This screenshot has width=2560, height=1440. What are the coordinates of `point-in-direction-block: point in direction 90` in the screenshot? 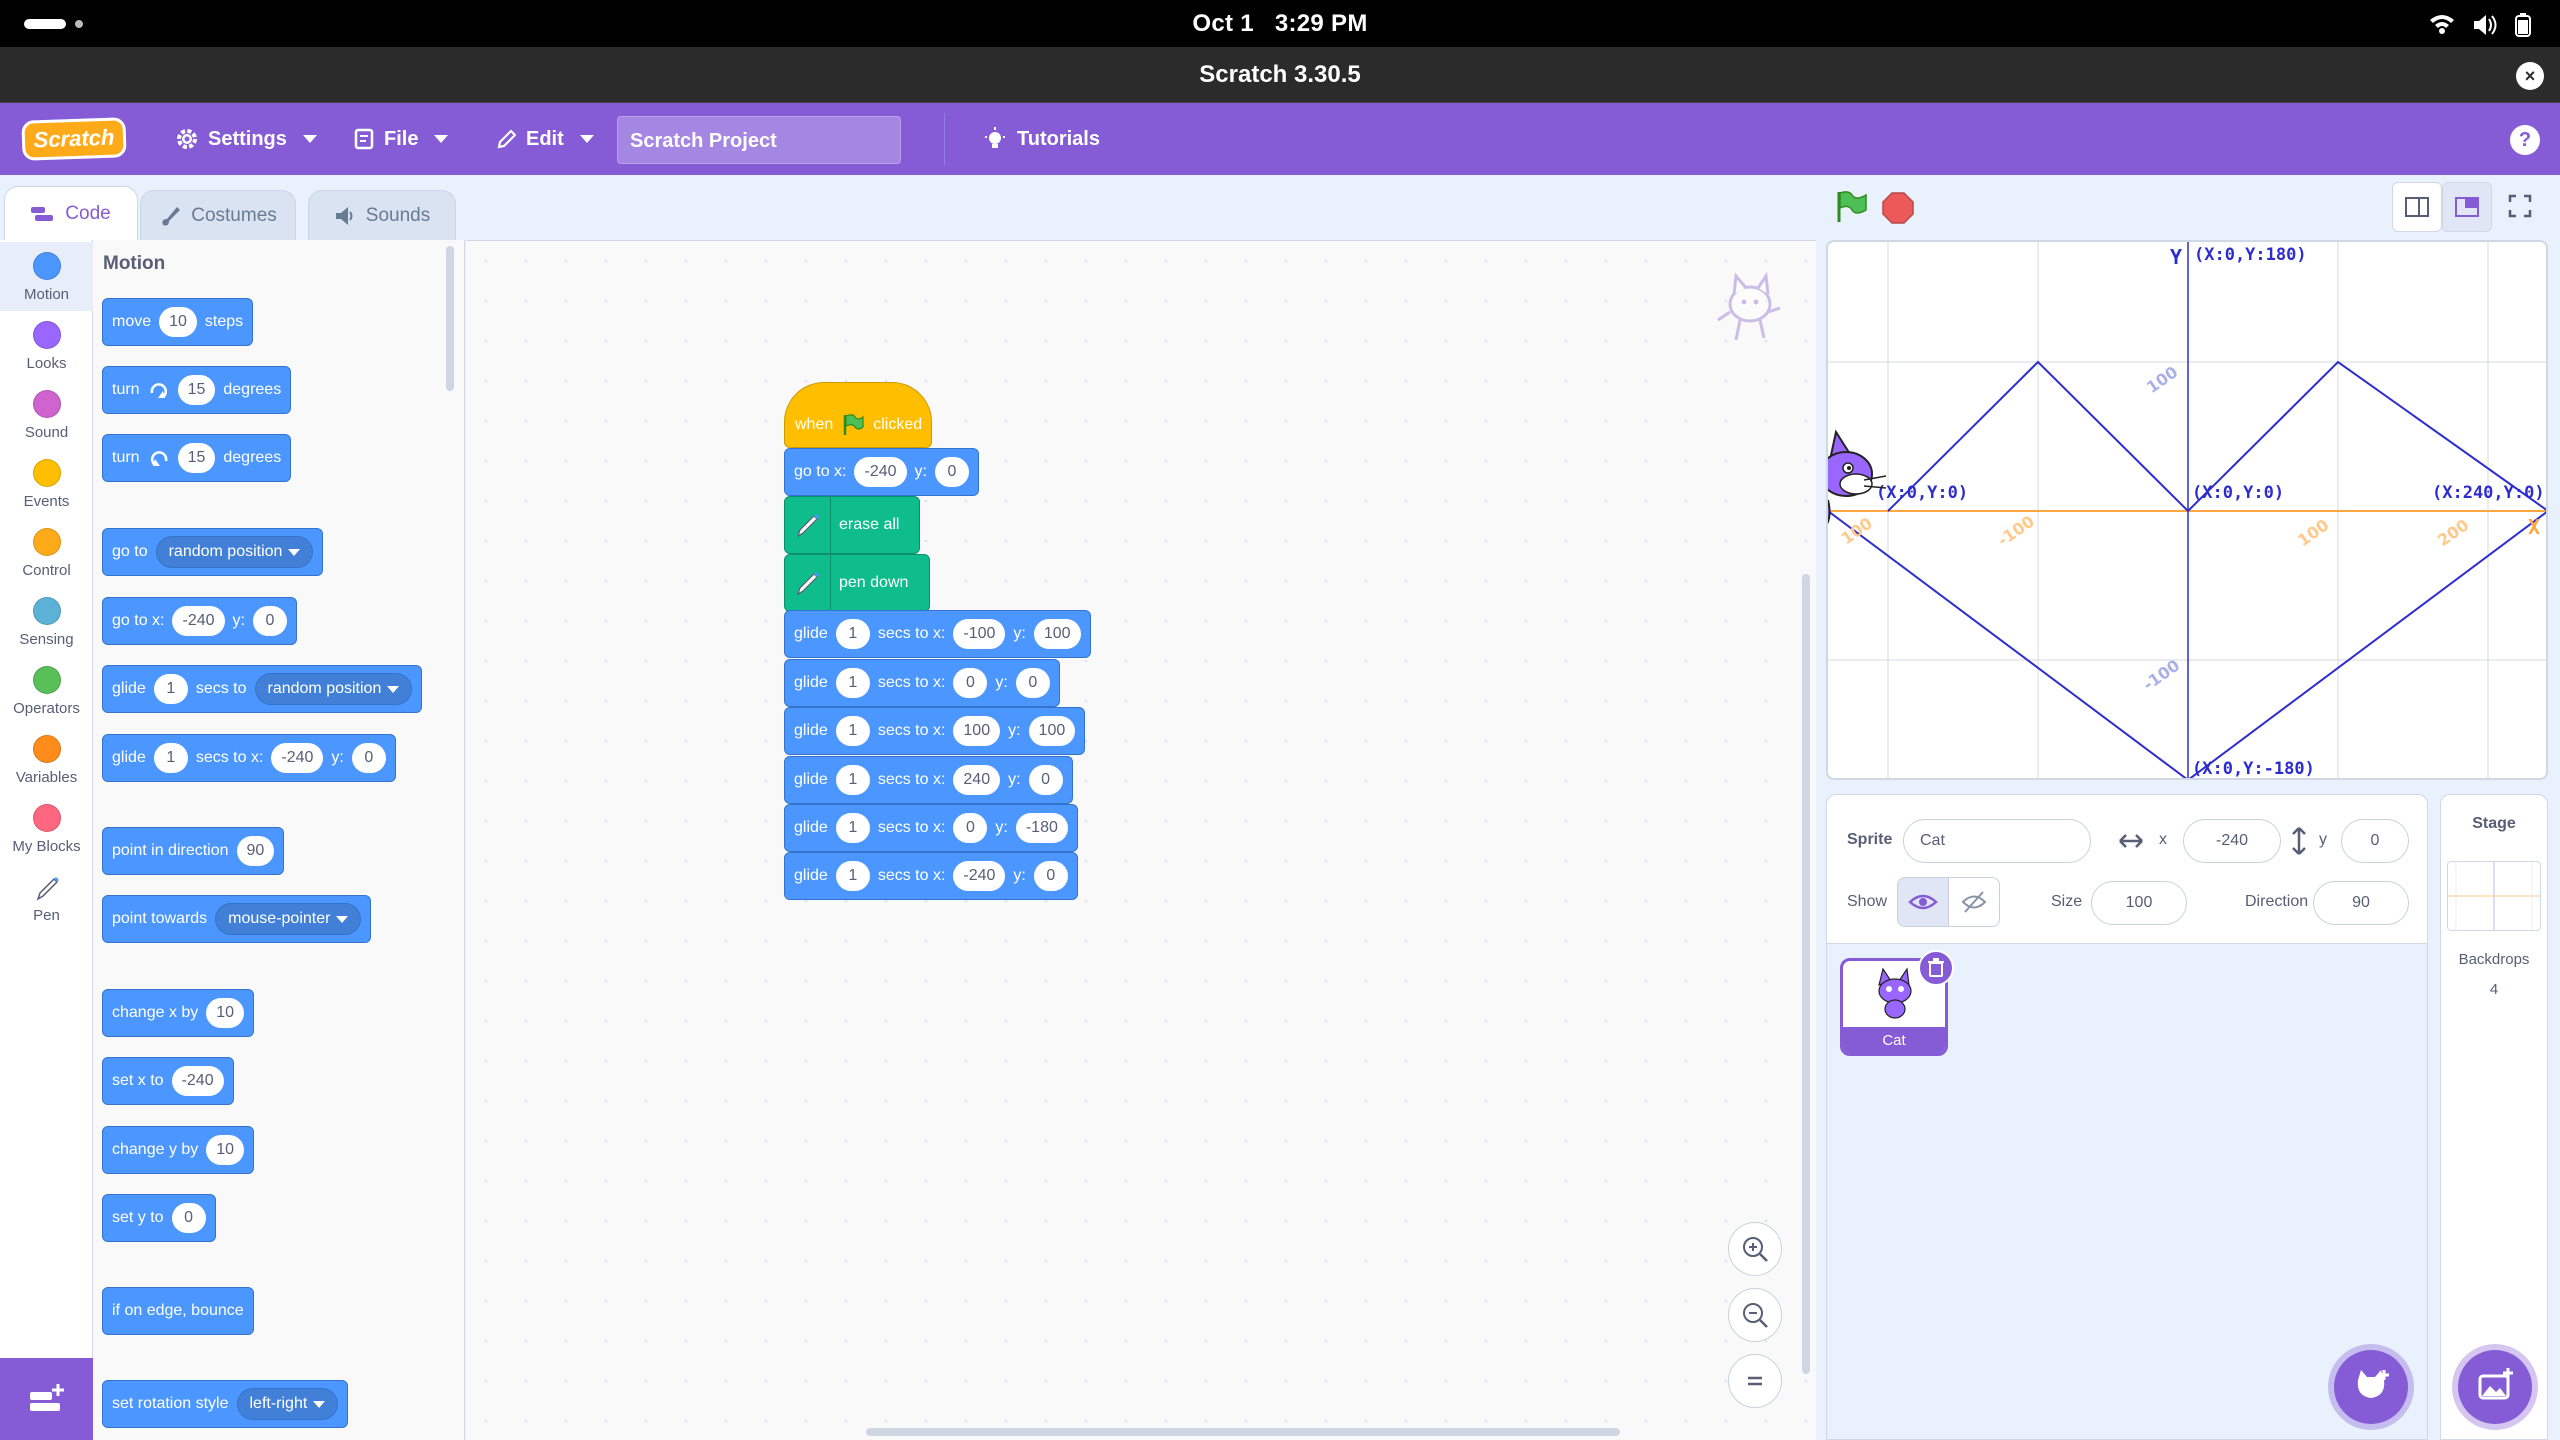 It's located at (193, 851).